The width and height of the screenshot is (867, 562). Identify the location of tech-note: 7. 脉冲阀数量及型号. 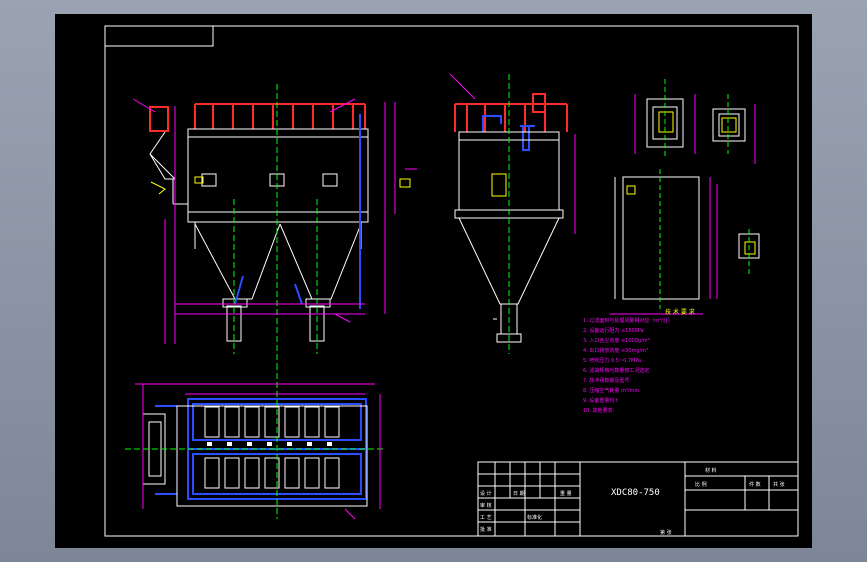
(606, 380).